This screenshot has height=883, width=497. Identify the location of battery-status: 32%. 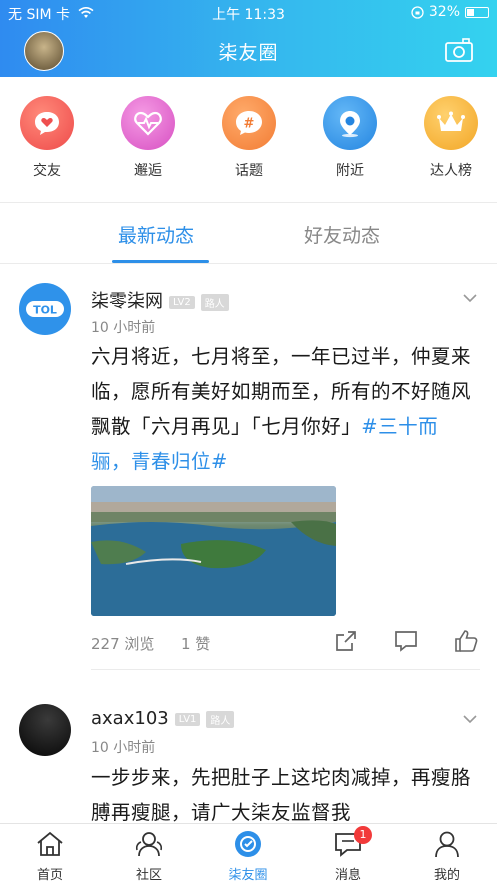
(450, 12).